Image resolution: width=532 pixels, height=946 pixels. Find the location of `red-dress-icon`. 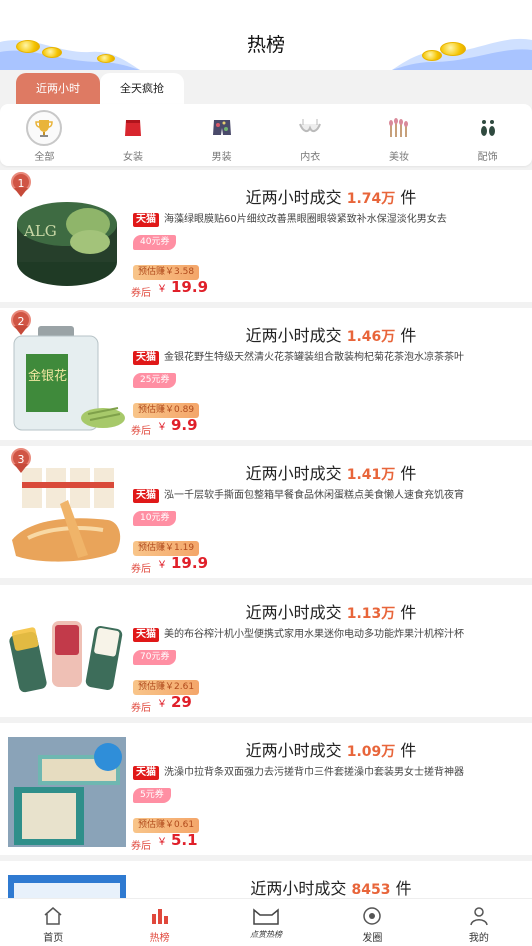

red-dress-icon is located at coordinates (133, 128).